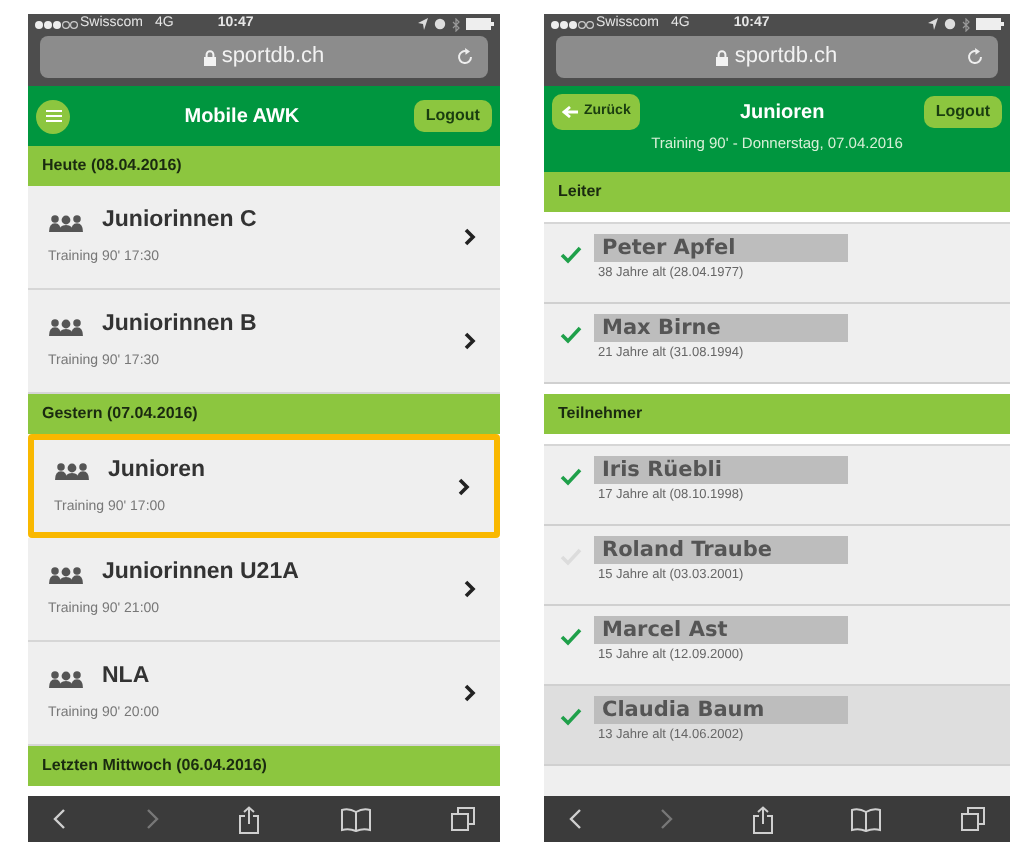 This screenshot has width=1012, height=842. I want to click on section-header: Gestern (07.04.2016), so click(264, 414).